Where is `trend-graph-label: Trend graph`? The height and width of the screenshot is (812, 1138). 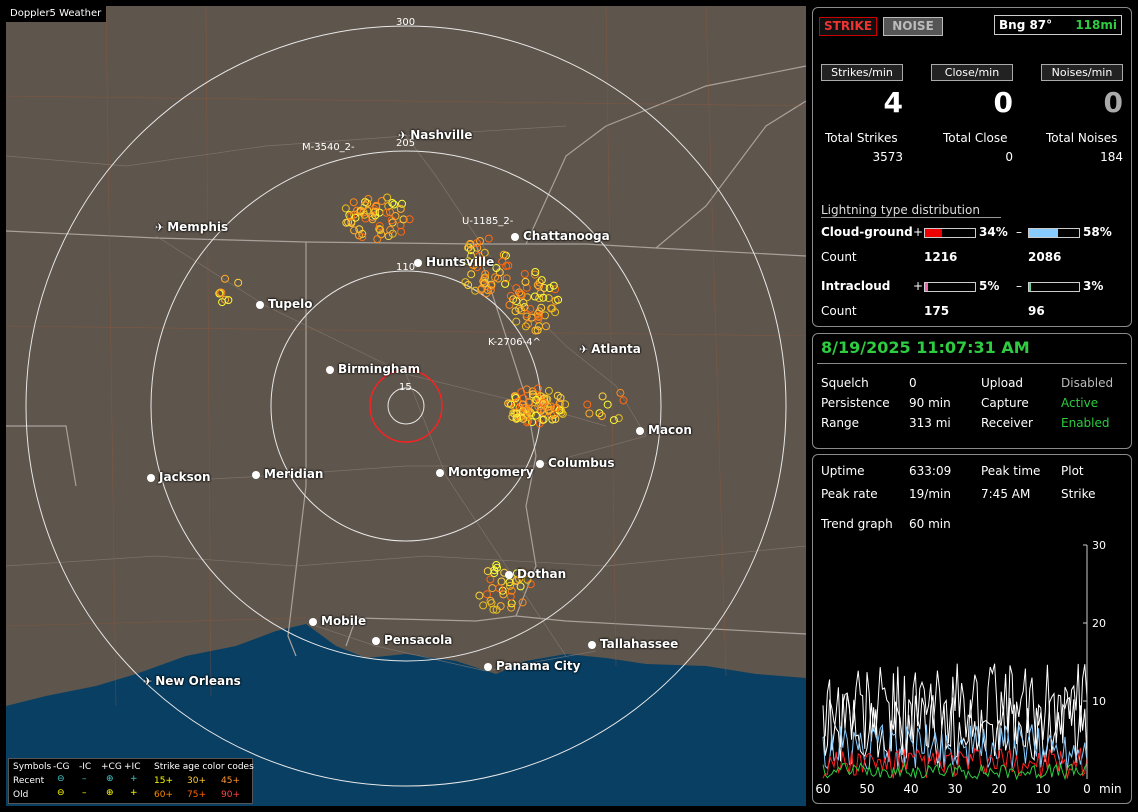 trend-graph-label: Trend graph is located at coordinates (857, 524).